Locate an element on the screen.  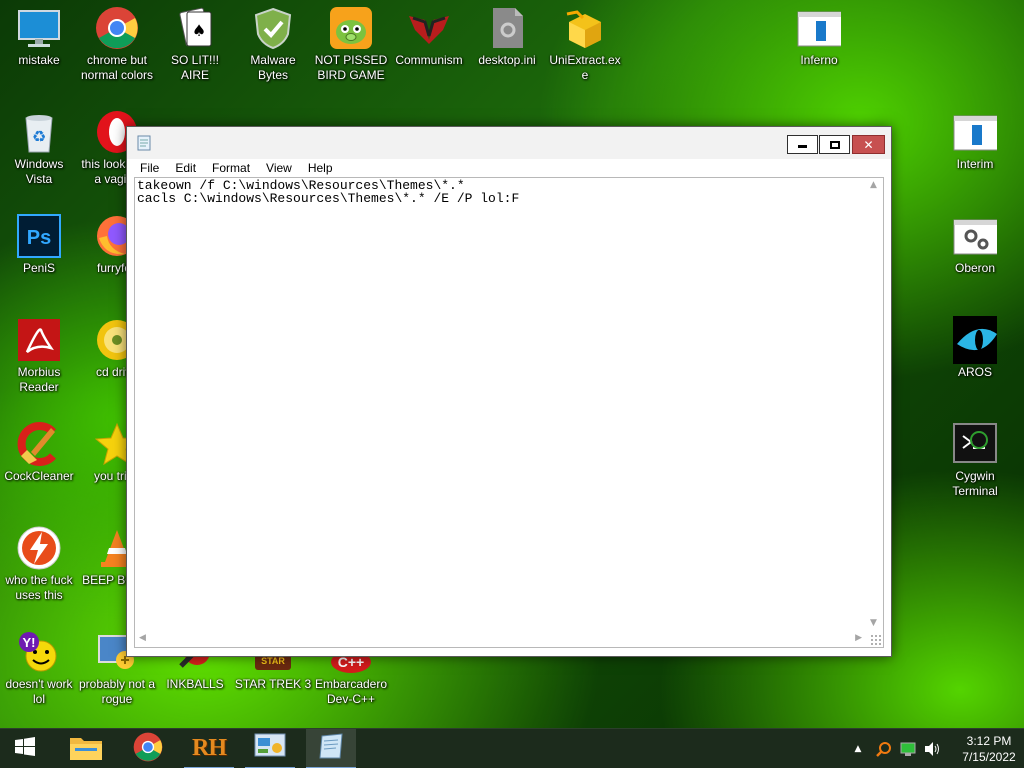
menu-view: View is located at coordinates (279, 168).